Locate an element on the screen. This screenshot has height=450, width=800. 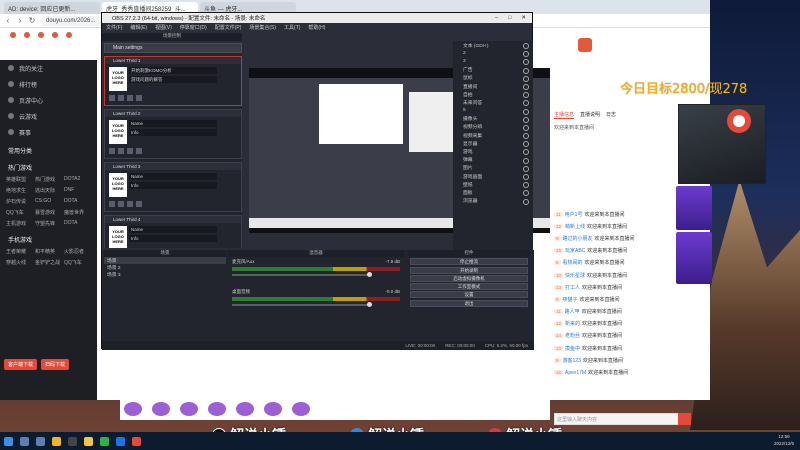
sidebar-item-rank: 排行榜 is located at coordinates (48, 84).